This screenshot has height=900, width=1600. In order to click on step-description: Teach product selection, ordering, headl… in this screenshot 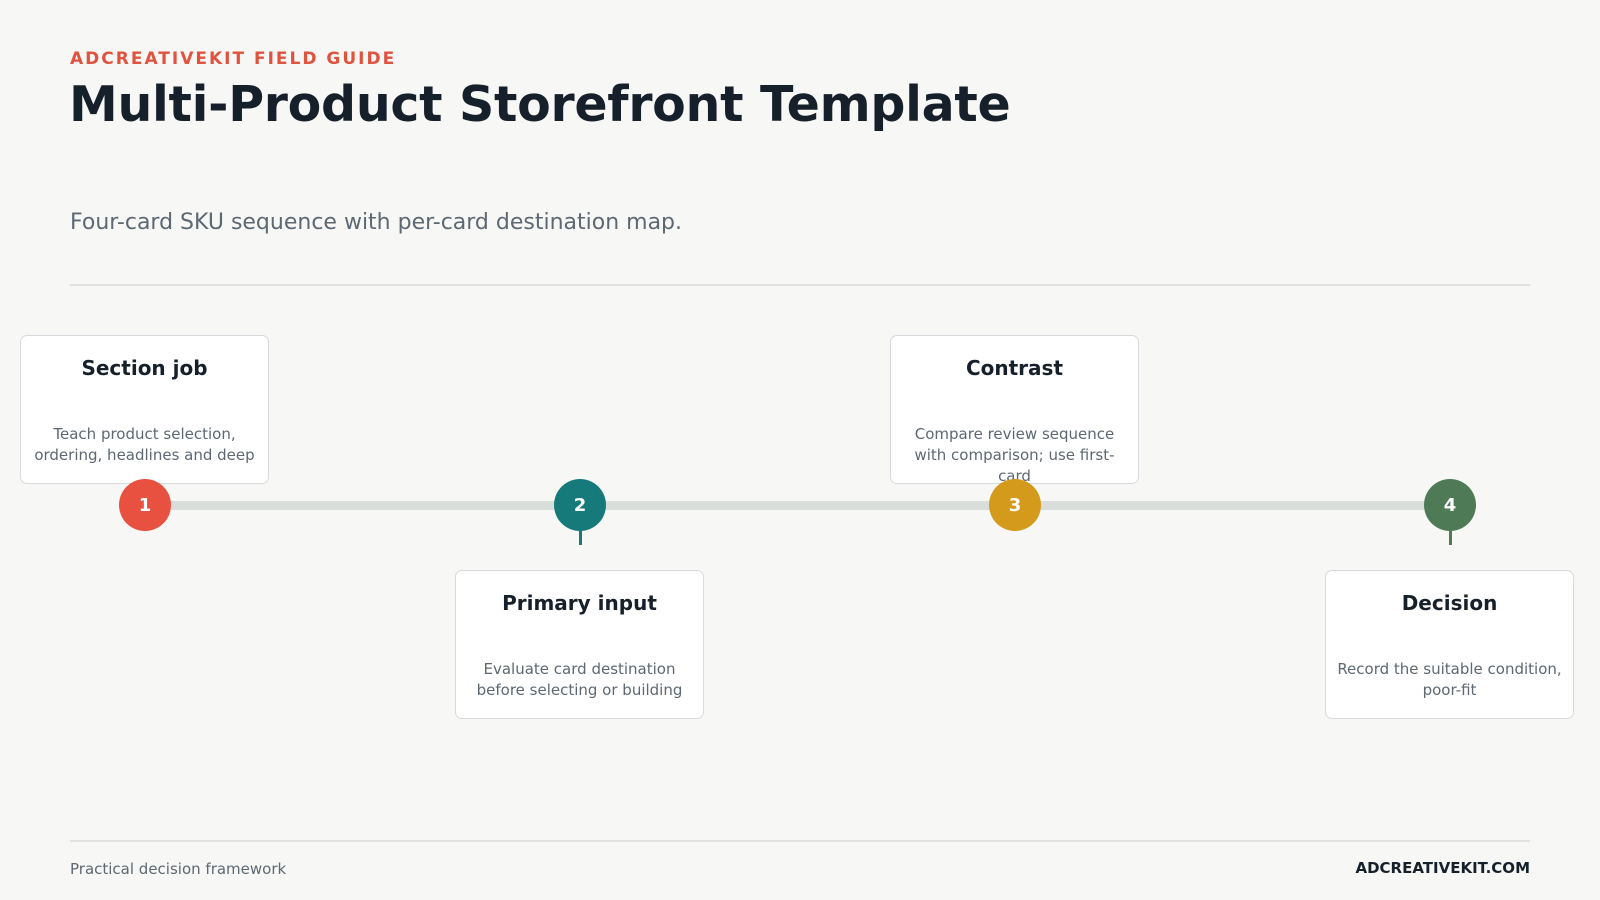, I will do `click(144, 444)`.